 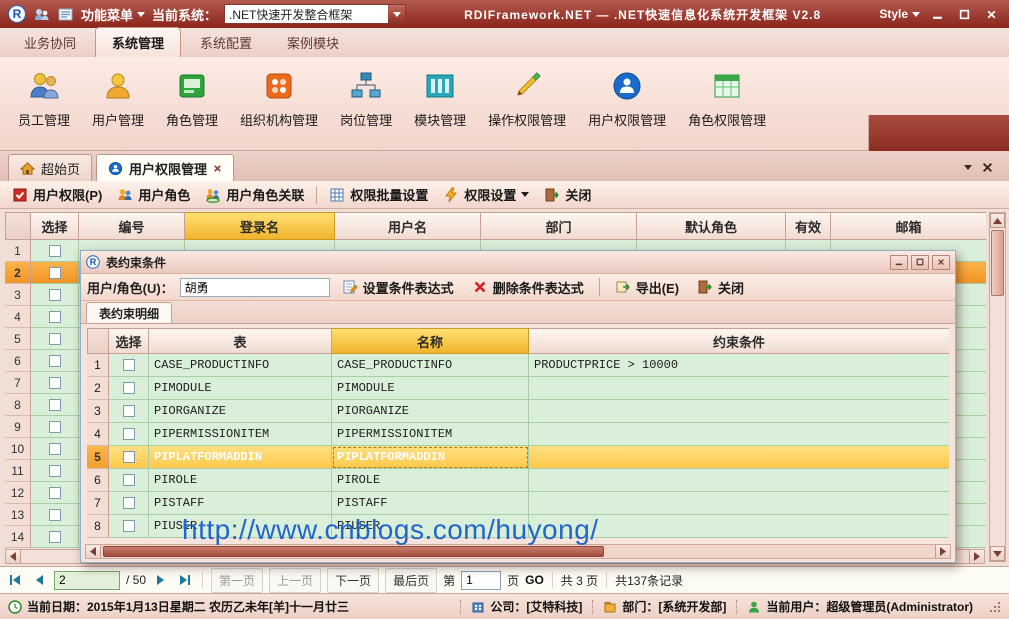 What do you see at coordinates (486, 194) in the screenshot?
I see `permission-setting-button: 权限设置` at bounding box center [486, 194].